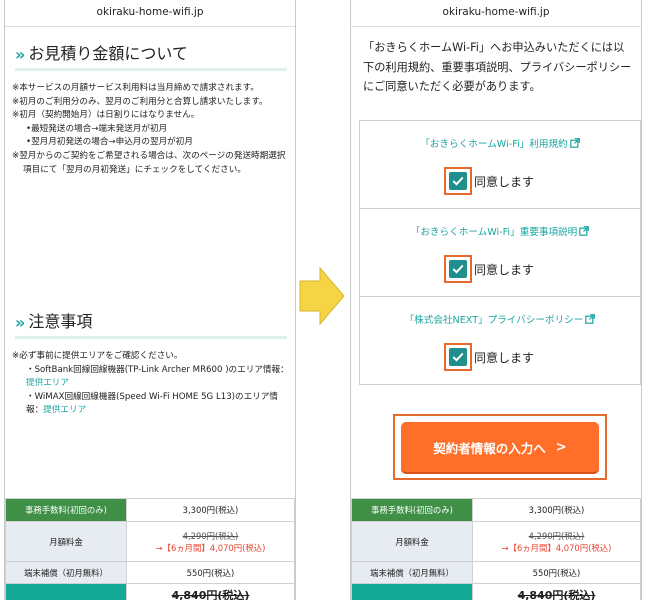 This screenshot has height=600, width=650. Describe the element at coordinates (97, 356) in the screenshot. I see `note-item: ※必ず事前に提供エリアをご確認ください。` at that location.